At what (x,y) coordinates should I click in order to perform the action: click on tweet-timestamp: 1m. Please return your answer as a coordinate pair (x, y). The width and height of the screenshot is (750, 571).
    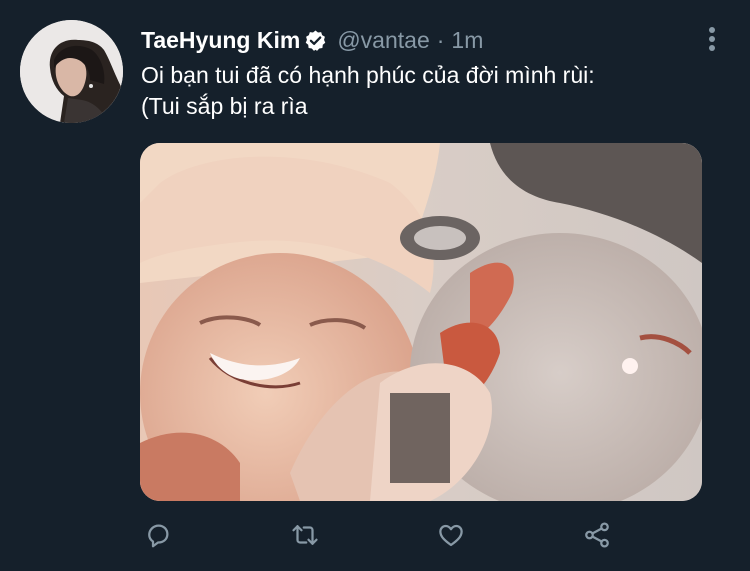
    Looking at the image, I should click on (467, 40).